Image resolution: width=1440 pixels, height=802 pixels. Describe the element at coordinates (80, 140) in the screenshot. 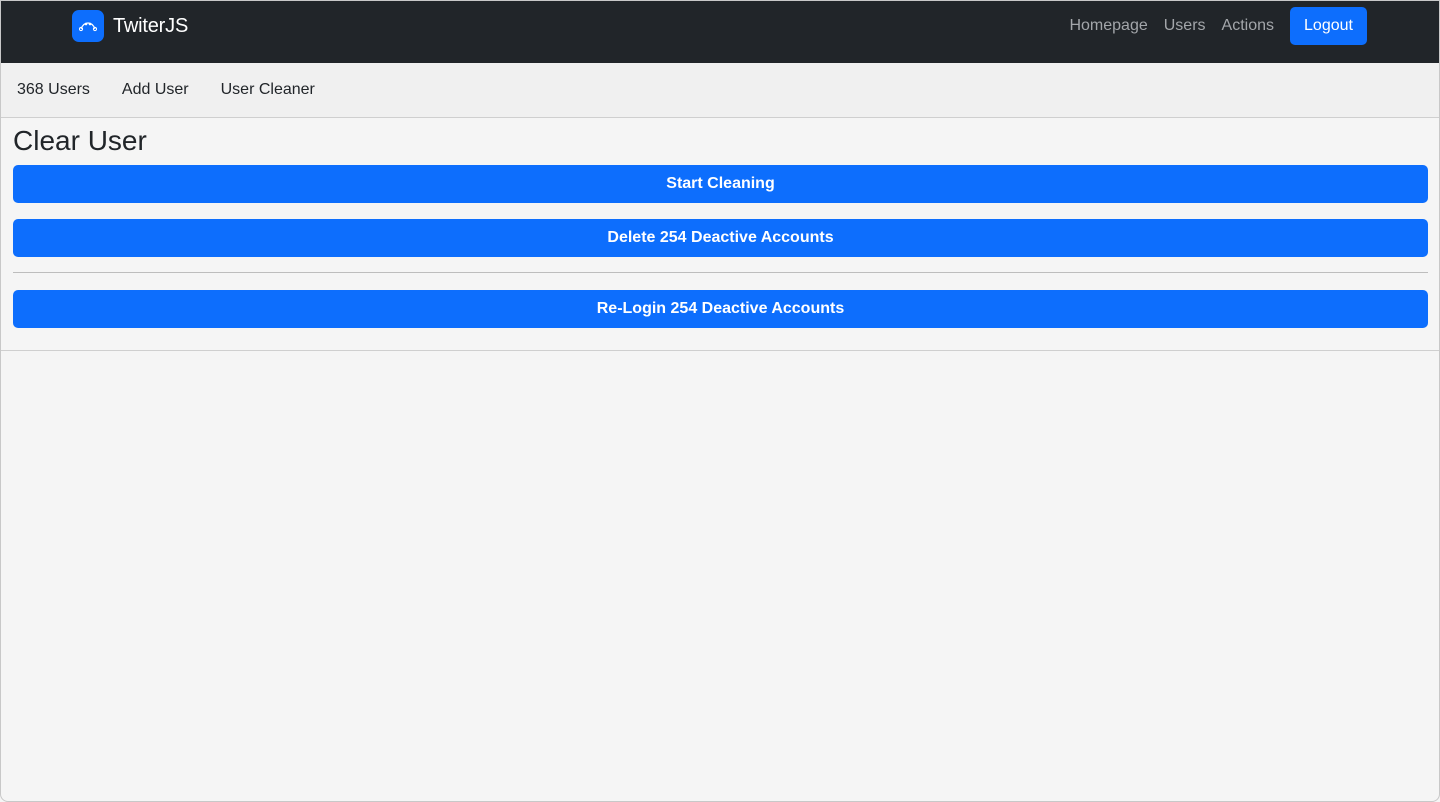

I see `page-title: Clear User` at that location.